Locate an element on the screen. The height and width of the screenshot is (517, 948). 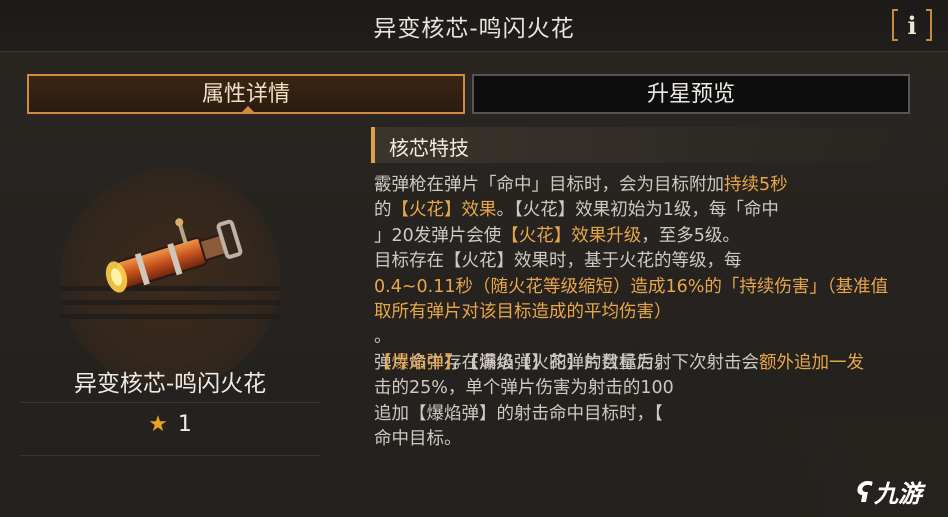
tab-star-upgrade-preview: 升星预览 is located at coordinates (691, 94).